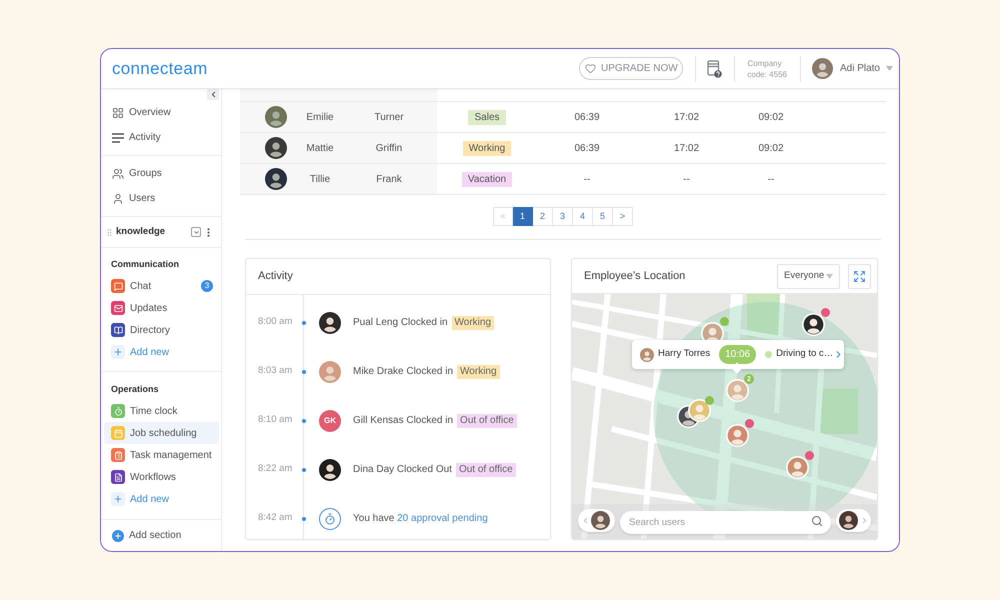 This screenshot has height=600, width=1000. Describe the element at coordinates (118, 137) in the screenshot. I see `lines-icon` at that location.